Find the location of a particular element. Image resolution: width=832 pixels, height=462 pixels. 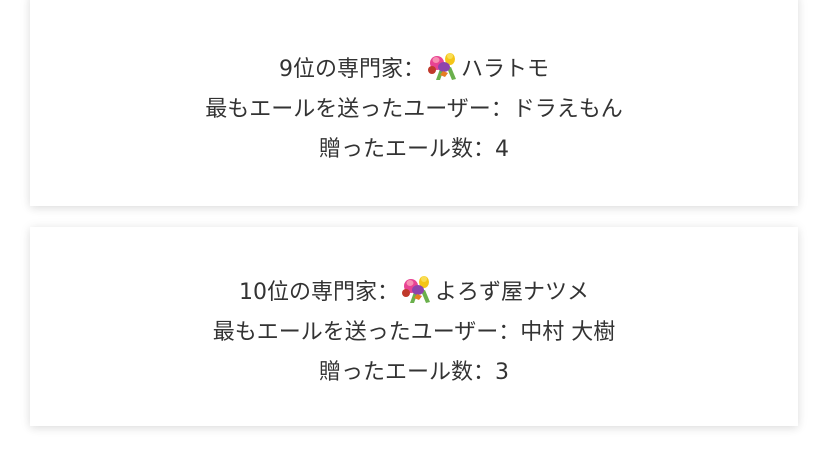

top-supporter-name: 中村 大樹 is located at coordinates (568, 332).